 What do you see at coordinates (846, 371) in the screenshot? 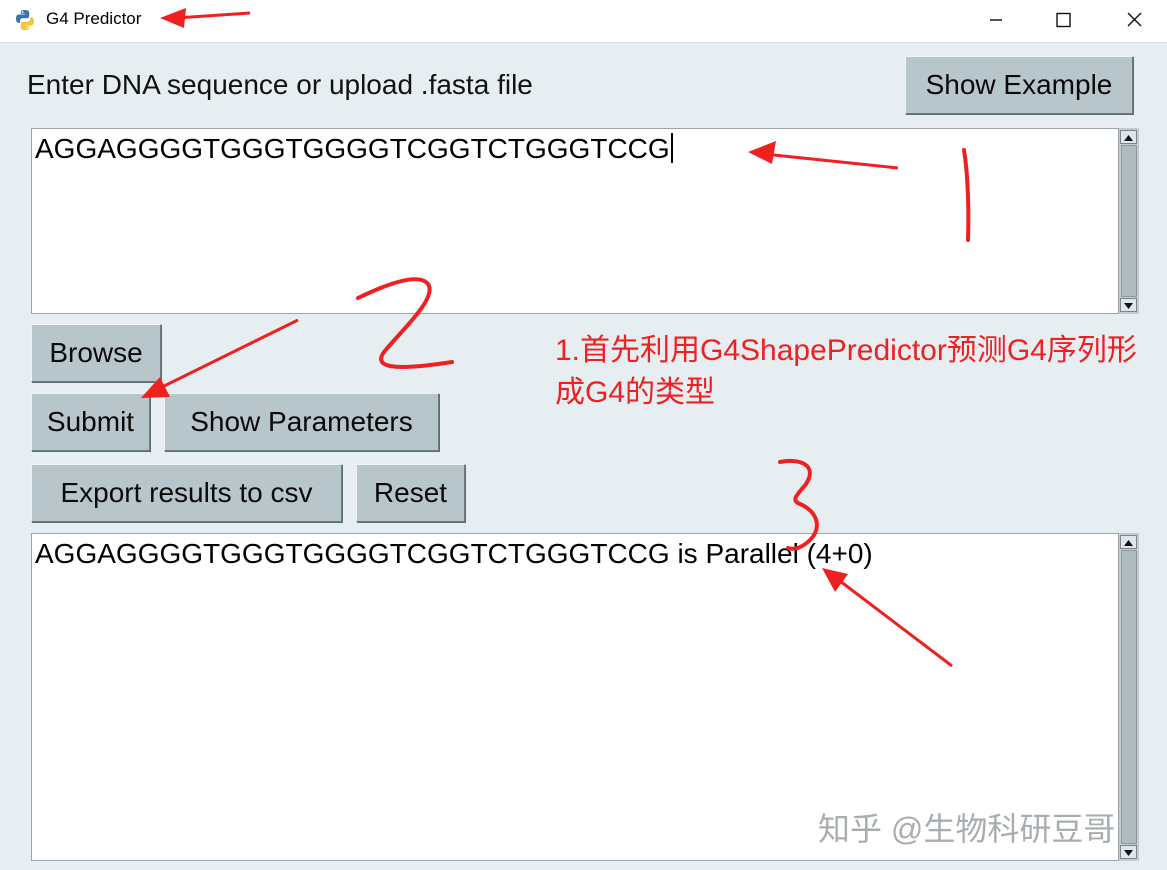
I see `annotation-note: 1.首先利用G4ShapePredictor预测G4序列形成G4的类型` at bounding box center [846, 371].